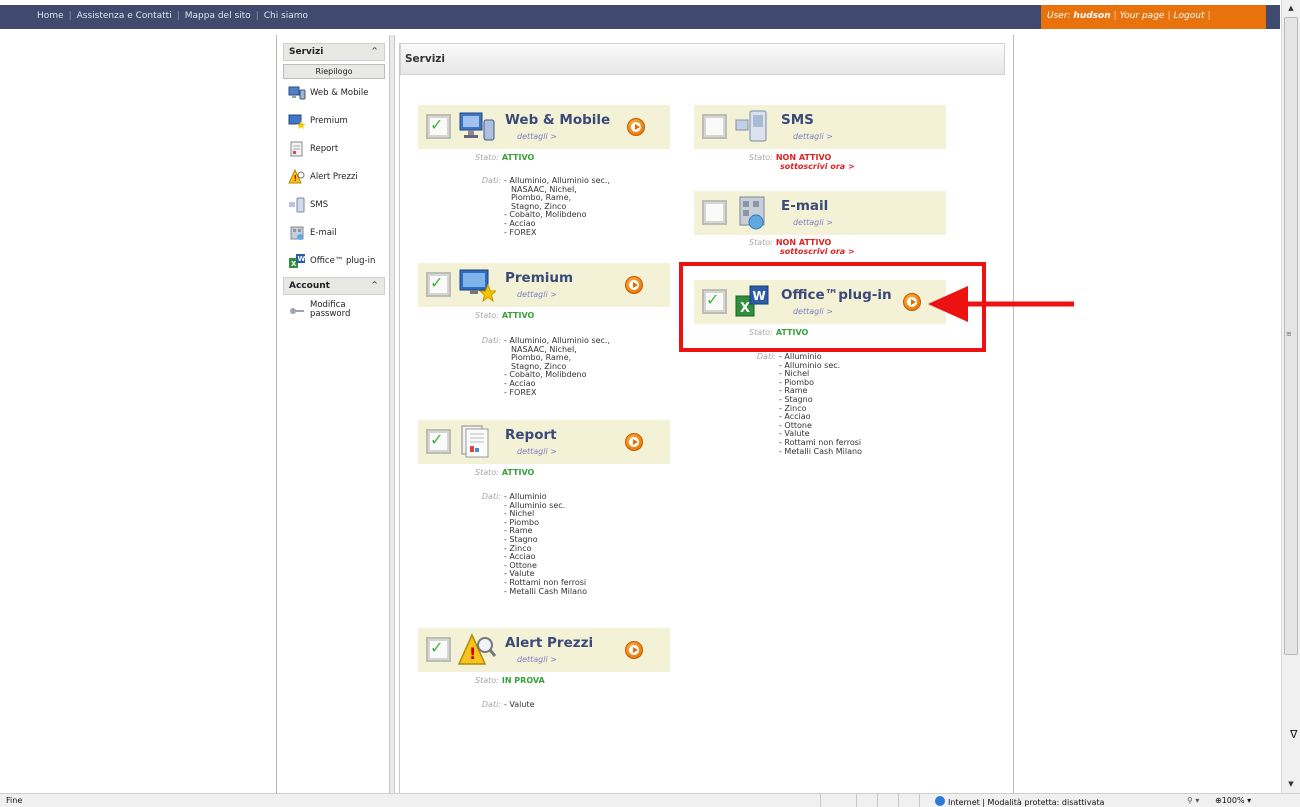 Image resolution: width=1300 pixels, height=807 pixels. Describe the element at coordinates (392, 414) in the screenshot. I see `pane-splitter` at that location.